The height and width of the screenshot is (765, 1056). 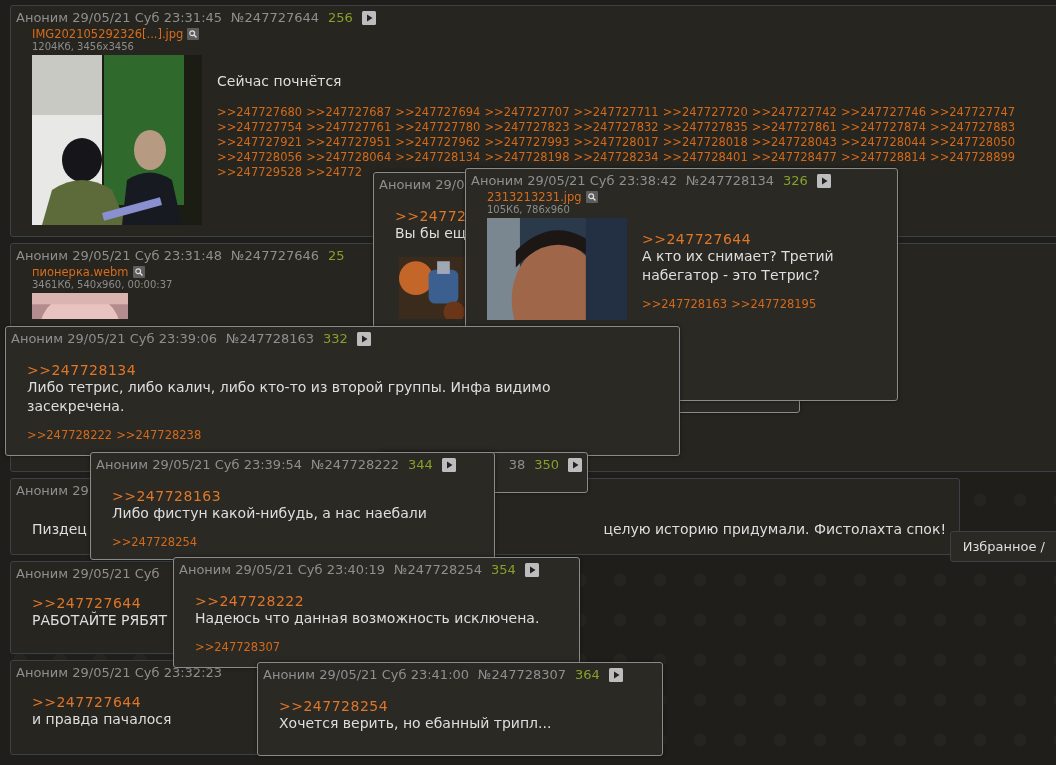 What do you see at coordinates (1002, 546) in the screenshot?
I see `favorites-tab: Избранное /` at bounding box center [1002, 546].